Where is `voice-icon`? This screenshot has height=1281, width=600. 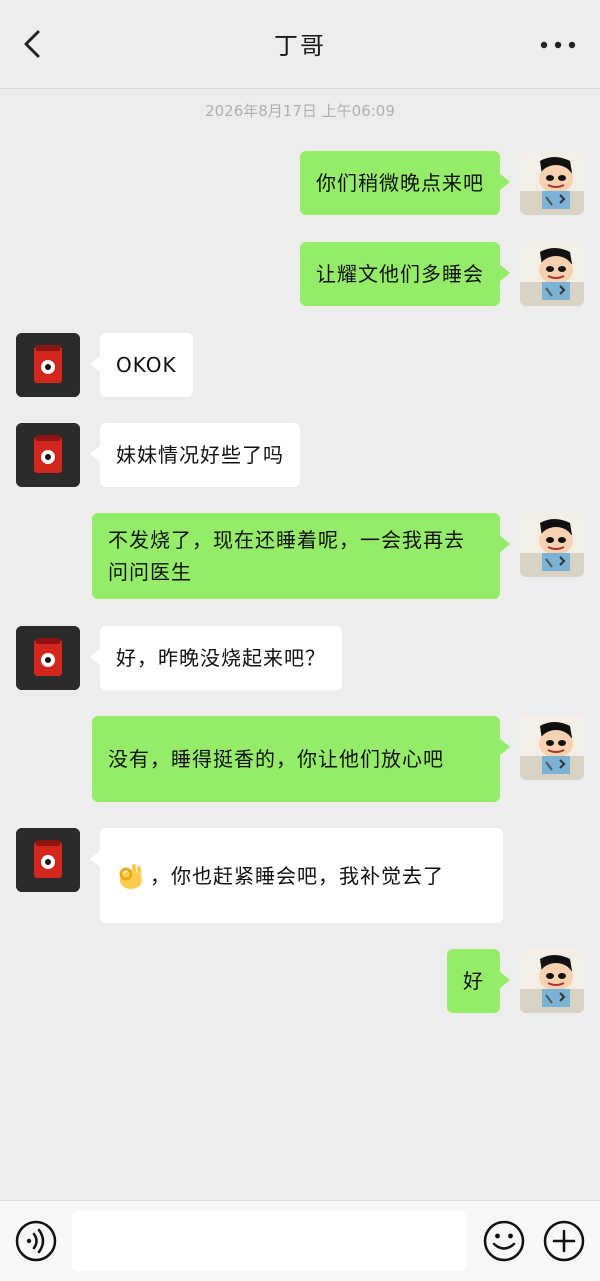 voice-icon is located at coordinates (36, 1241).